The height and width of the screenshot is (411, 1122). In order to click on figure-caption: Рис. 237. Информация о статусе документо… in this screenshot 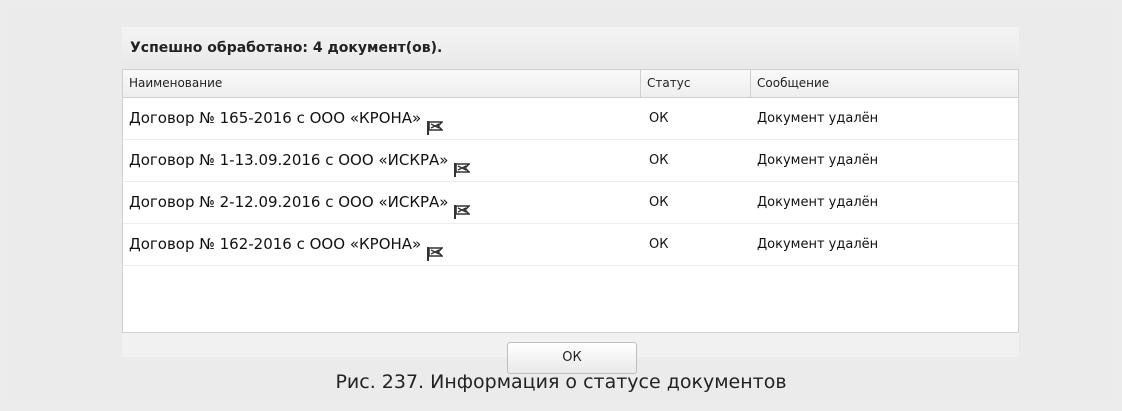, I will do `click(561, 382)`.